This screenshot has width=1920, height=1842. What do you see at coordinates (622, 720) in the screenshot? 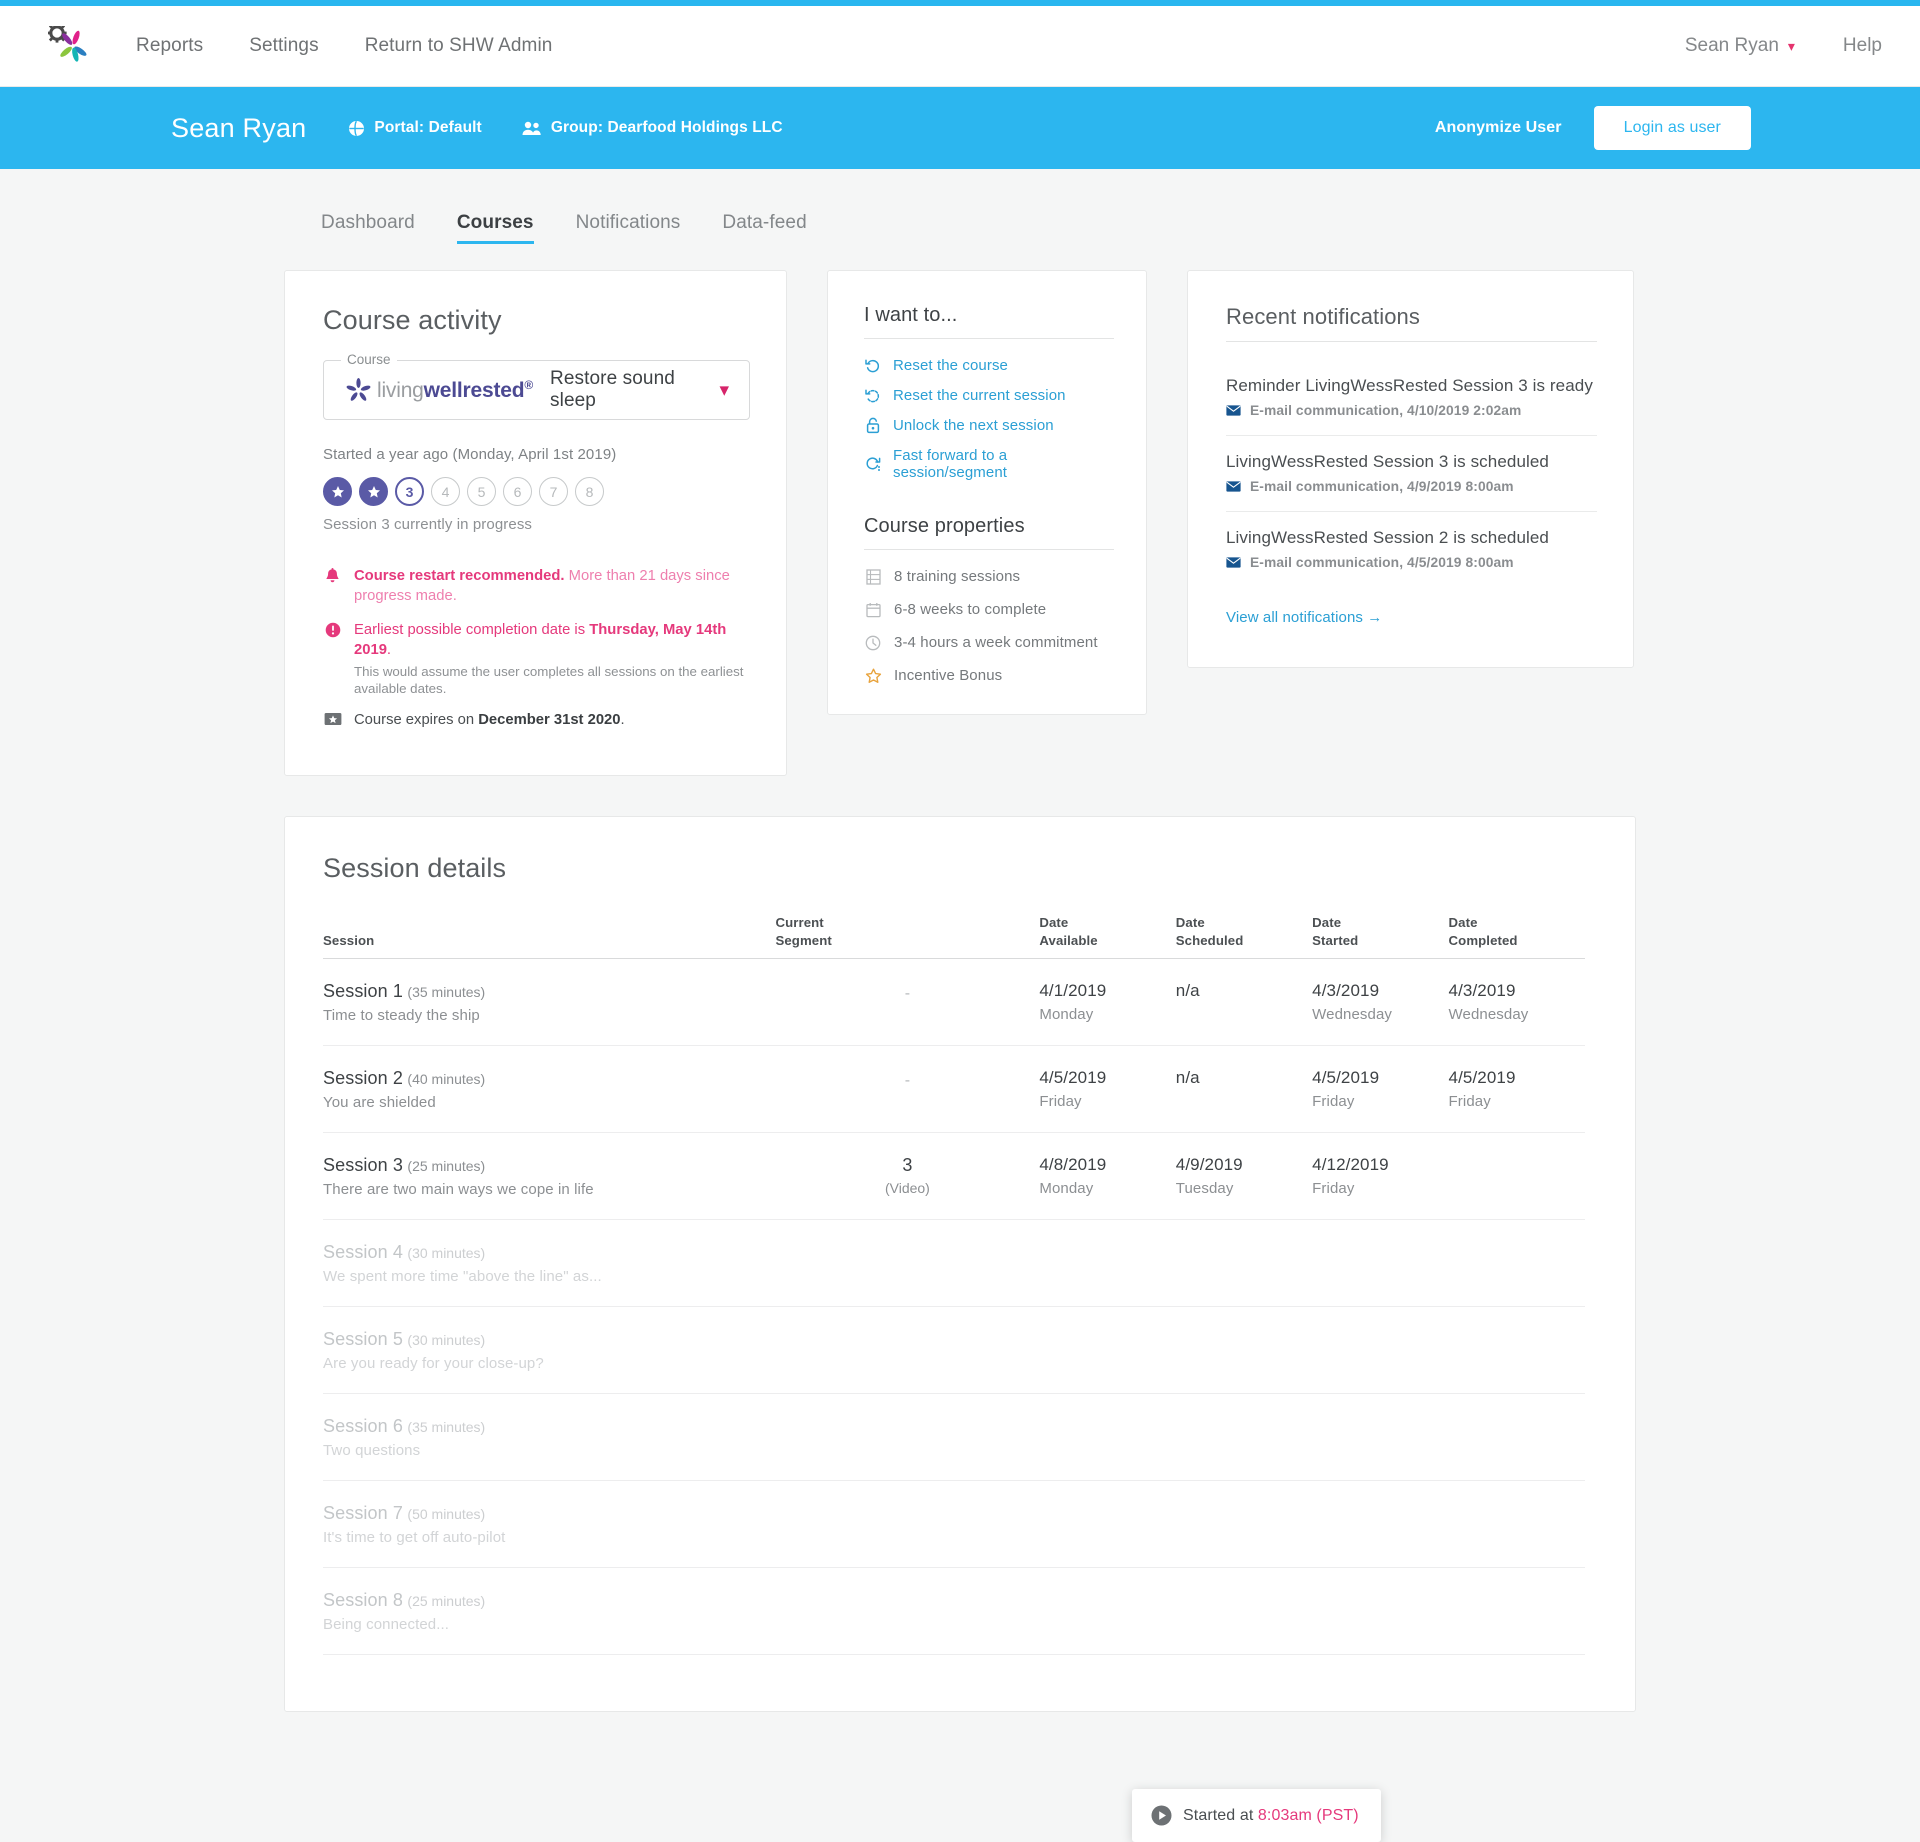
I see `alert-expires-suffix: .` at bounding box center [622, 720].